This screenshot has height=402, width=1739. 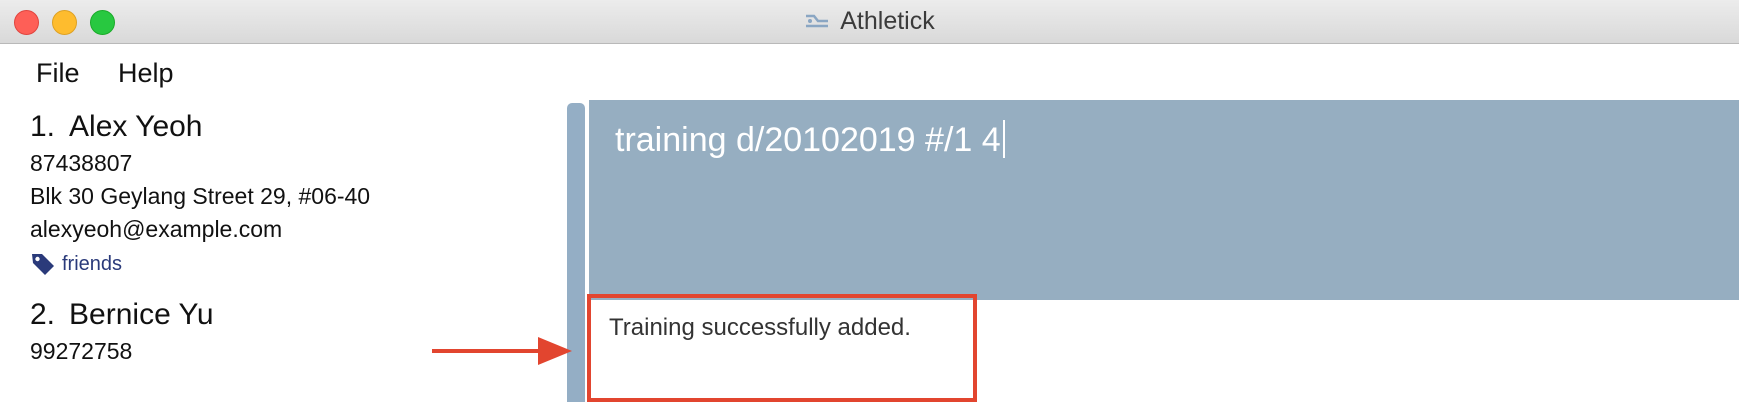 I want to click on person-card: 2. Bernice Yu 99272758, so click(x=122, y=331).